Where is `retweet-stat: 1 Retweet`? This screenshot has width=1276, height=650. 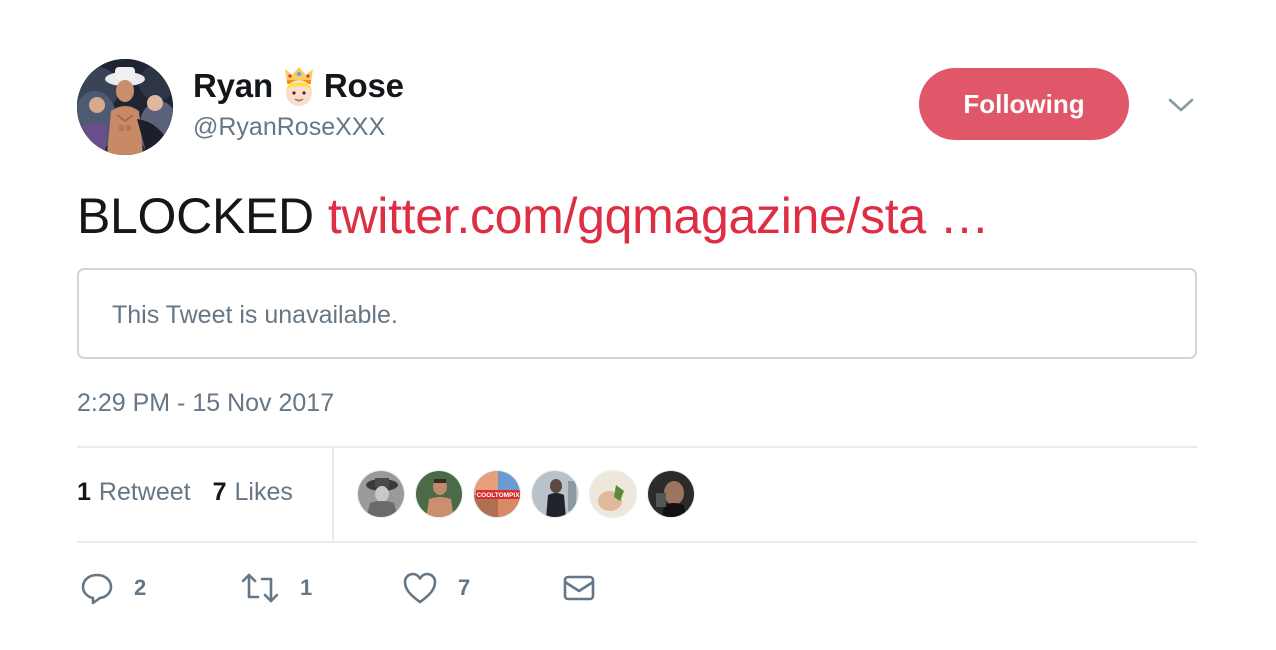
retweet-stat: 1 Retweet is located at coordinates (134, 492).